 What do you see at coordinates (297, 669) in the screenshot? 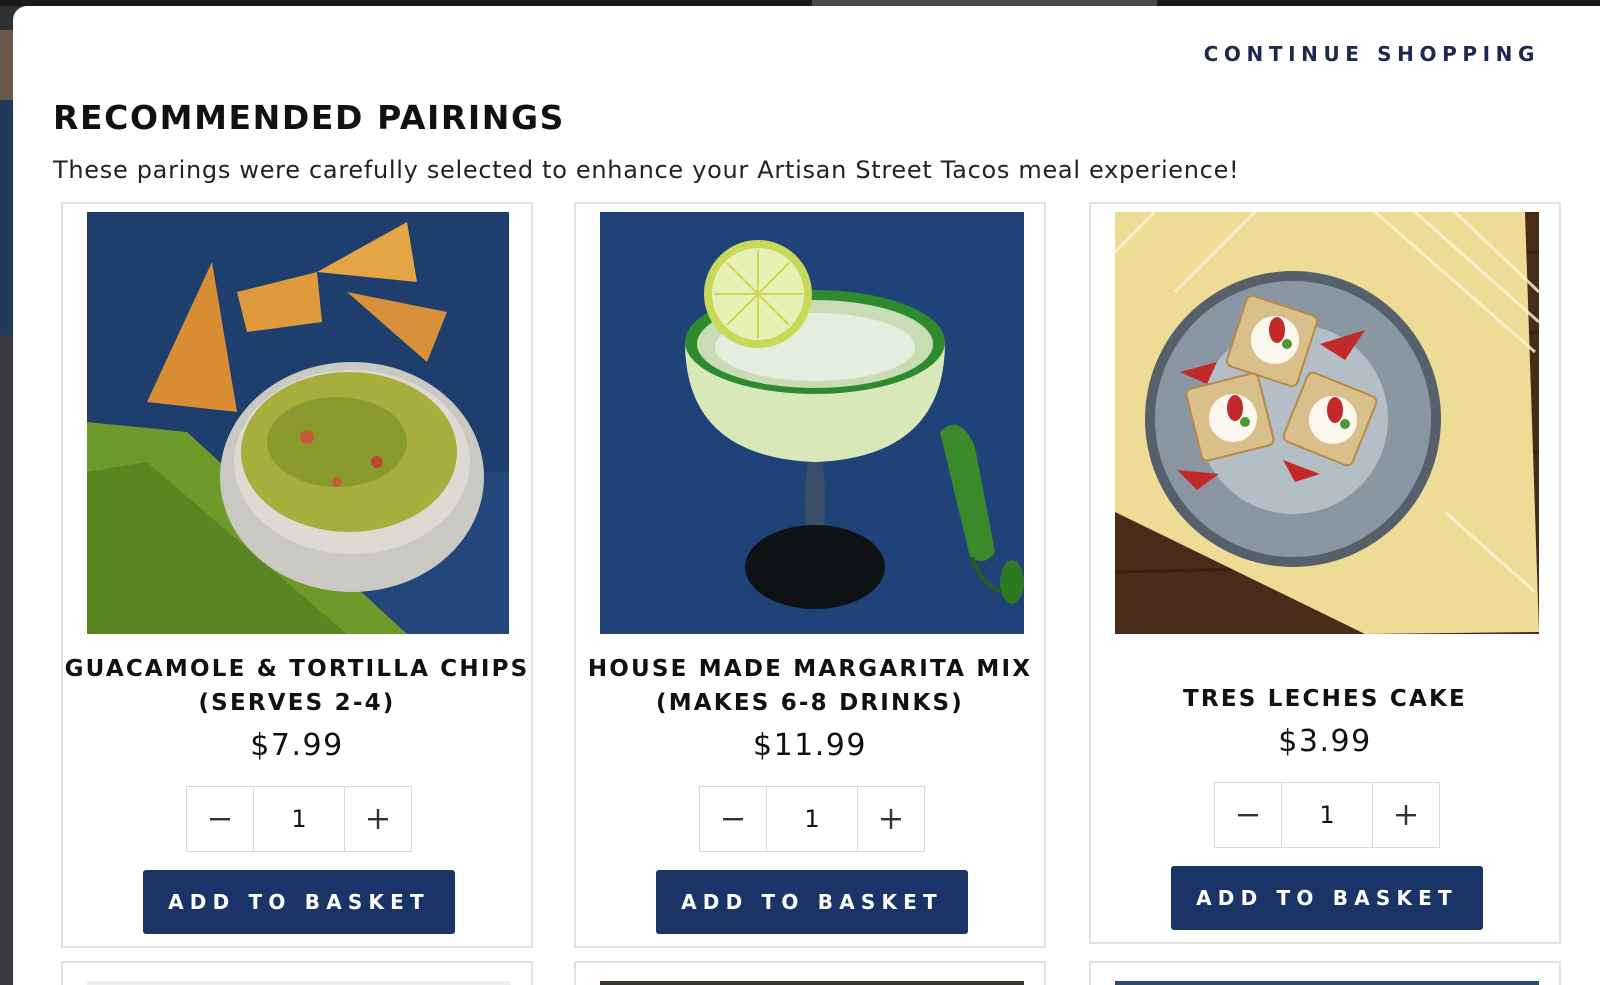
I see `product-name-line1: GUACAMOLE & TORTILLA CHIPS` at bounding box center [297, 669].